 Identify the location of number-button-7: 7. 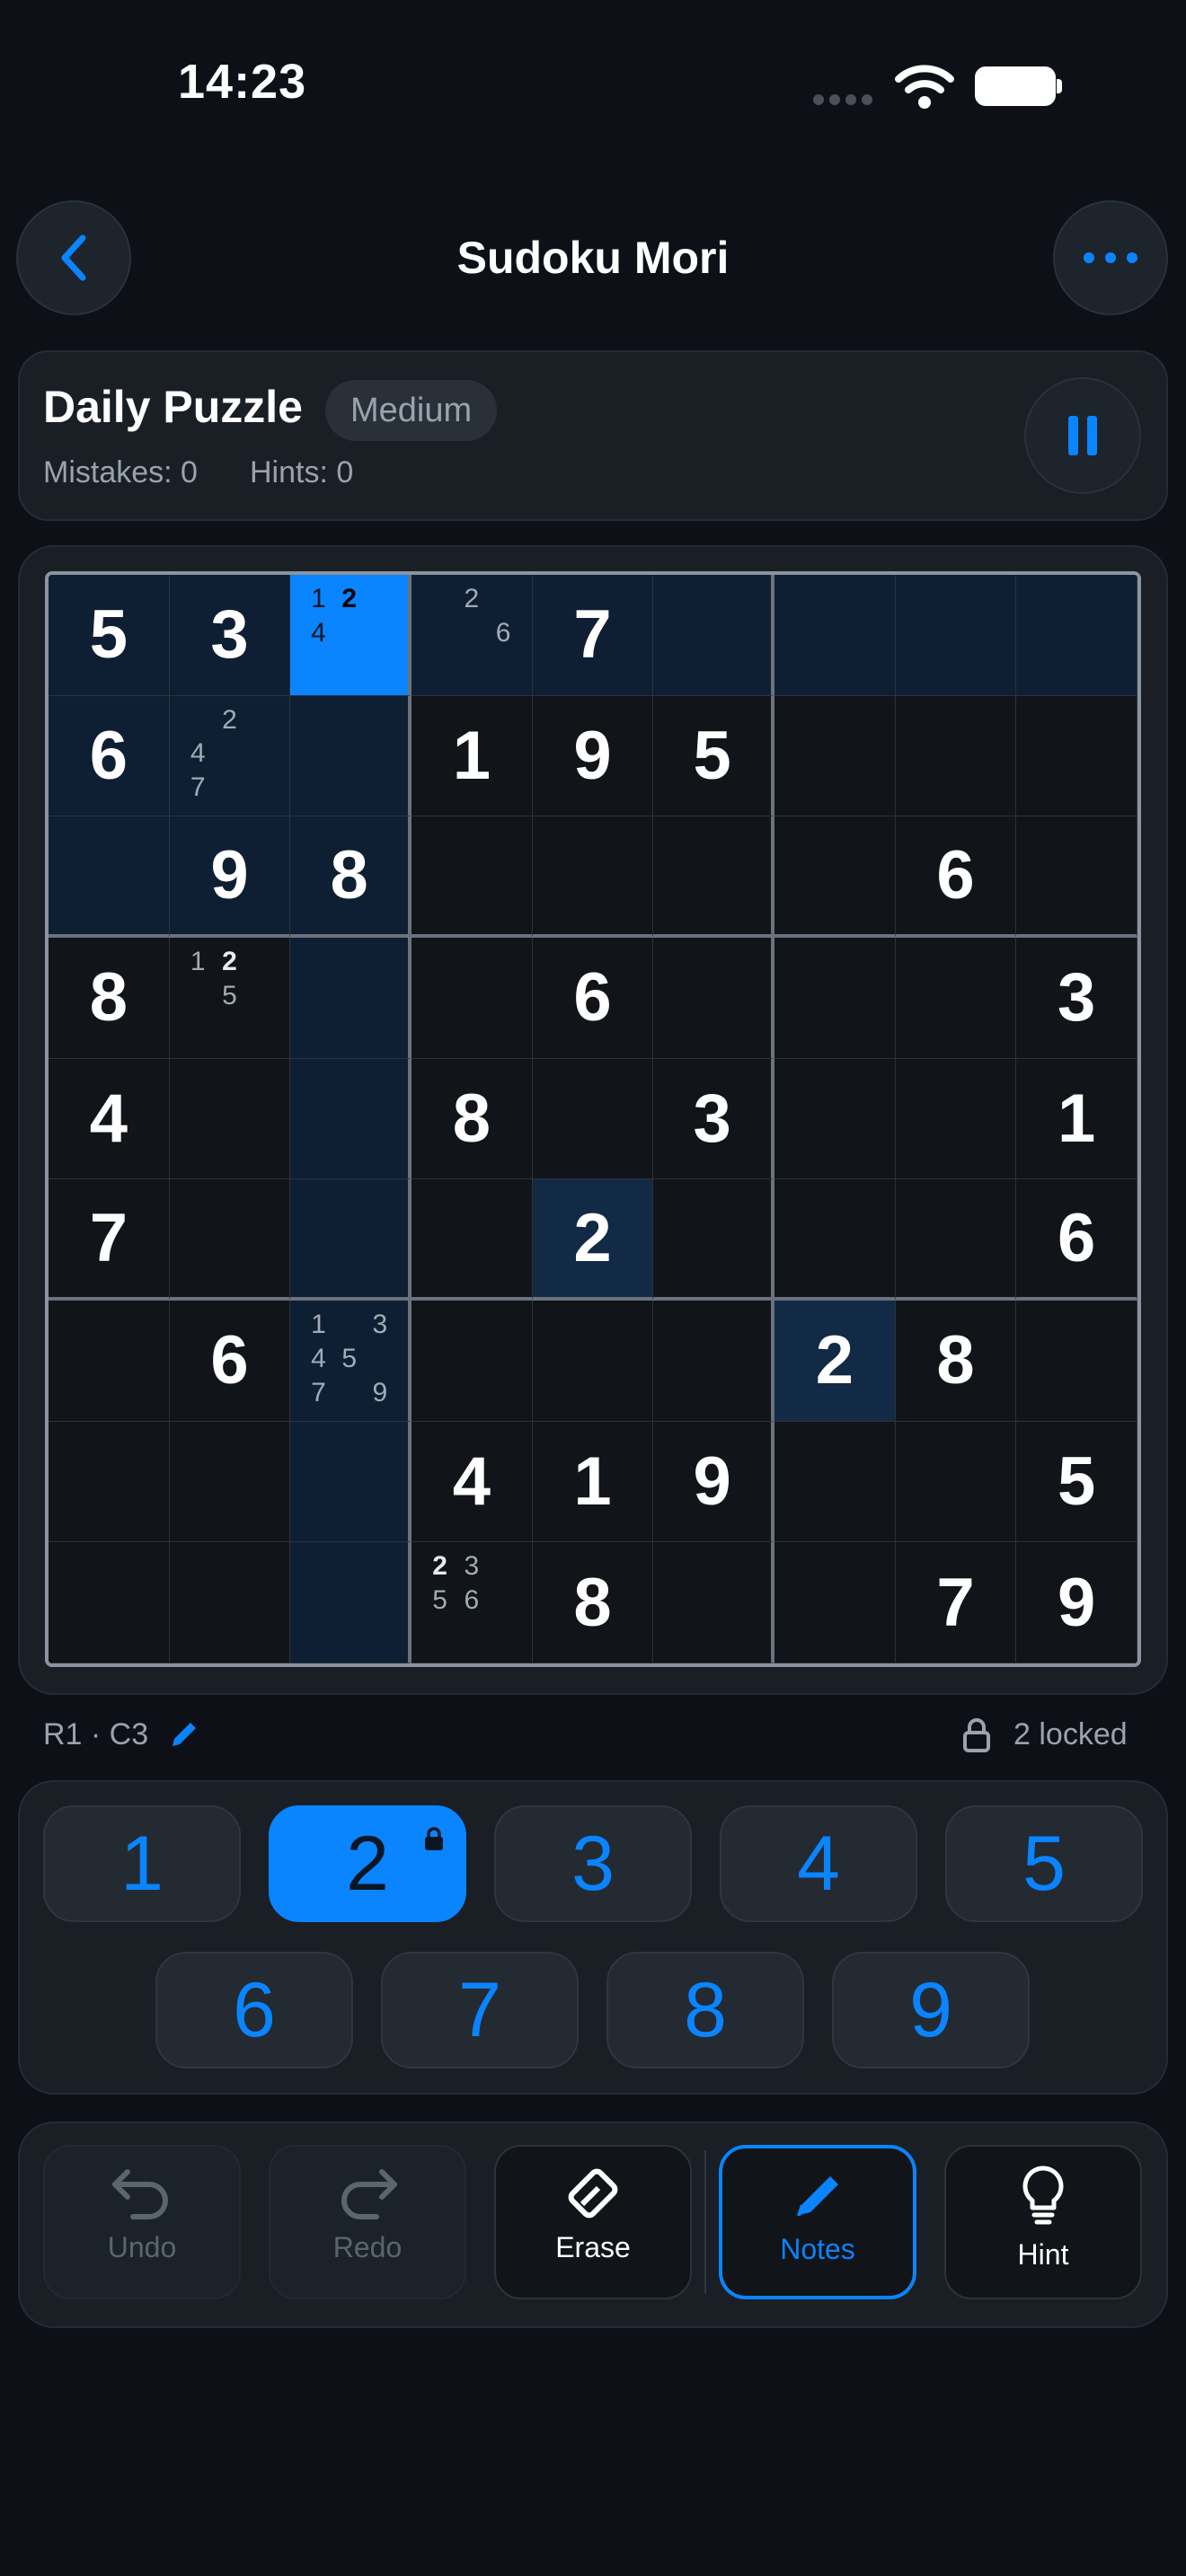
(480, 2010).